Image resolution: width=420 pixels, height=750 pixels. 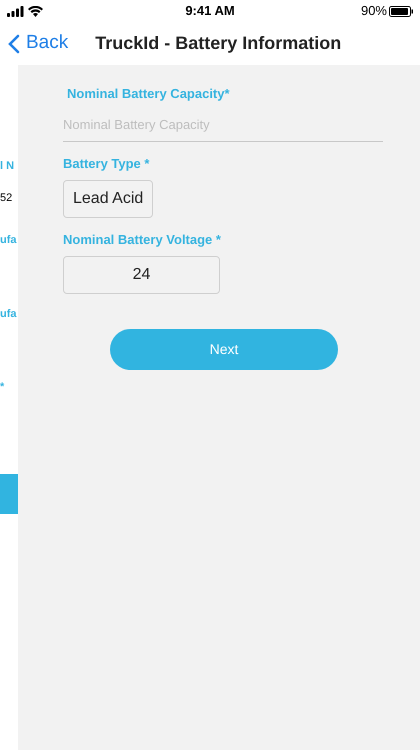 What do you see at coordinates (35, 11) in the screenshot?
I see `wifi-icon` at bounding box center [35, 11].